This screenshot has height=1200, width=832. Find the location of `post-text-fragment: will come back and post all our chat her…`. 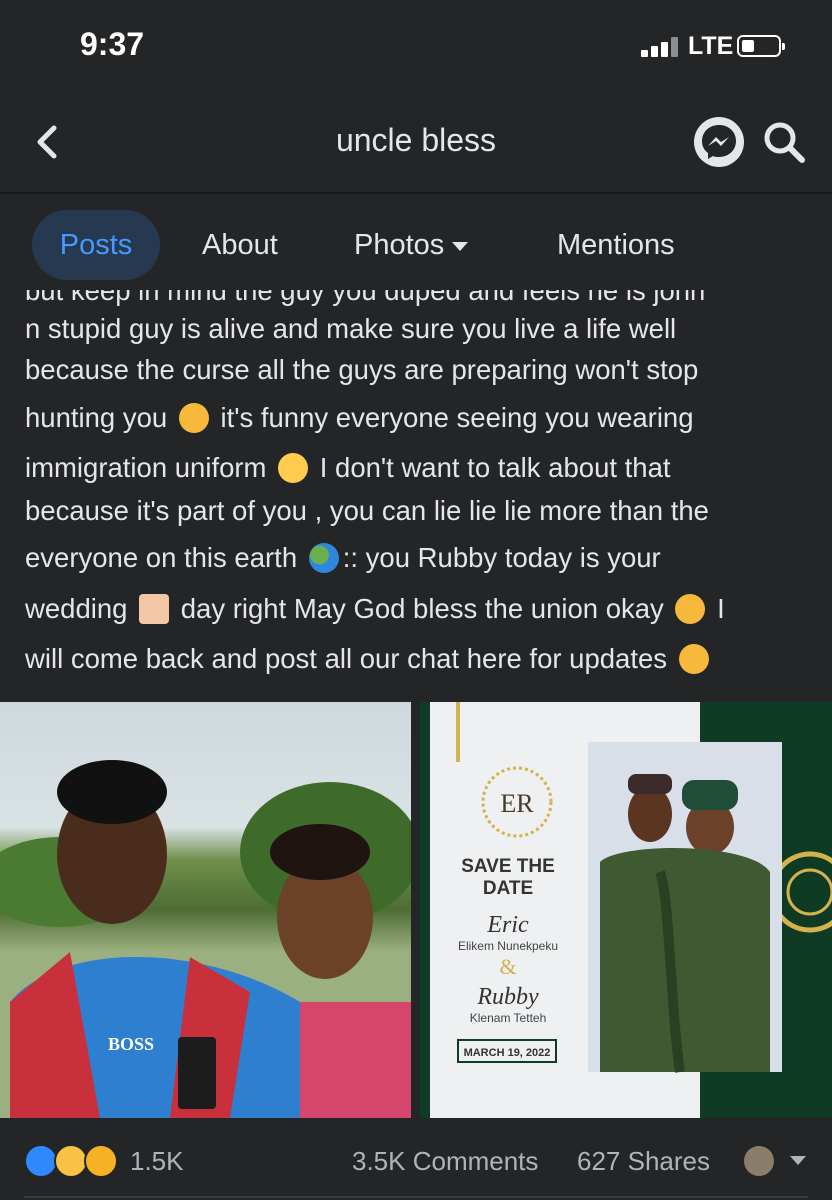

post-text-fragment: will come back and post all our chat her… is located at coordinates (346, 658).